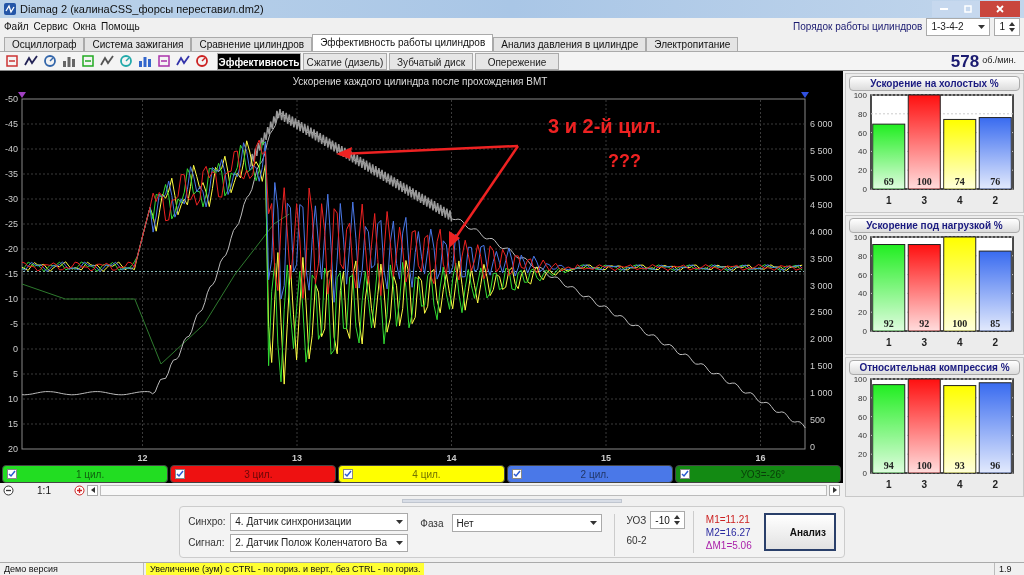  I want to click on close-button, so click(1000, 9).